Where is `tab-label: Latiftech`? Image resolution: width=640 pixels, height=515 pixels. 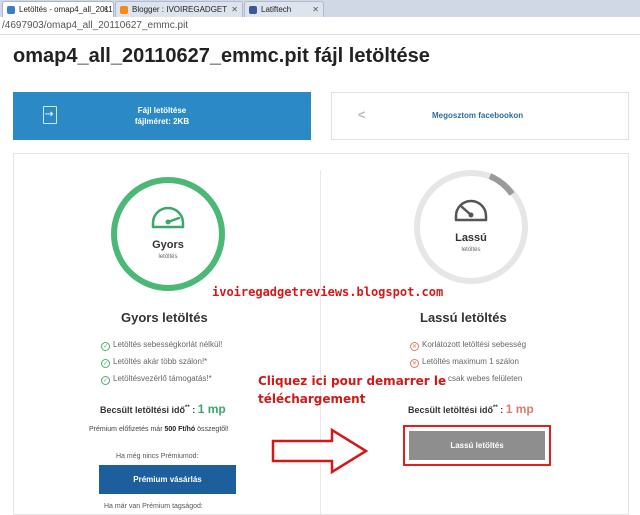
tab-label: Latiftech is located at coordinates (276, 9).